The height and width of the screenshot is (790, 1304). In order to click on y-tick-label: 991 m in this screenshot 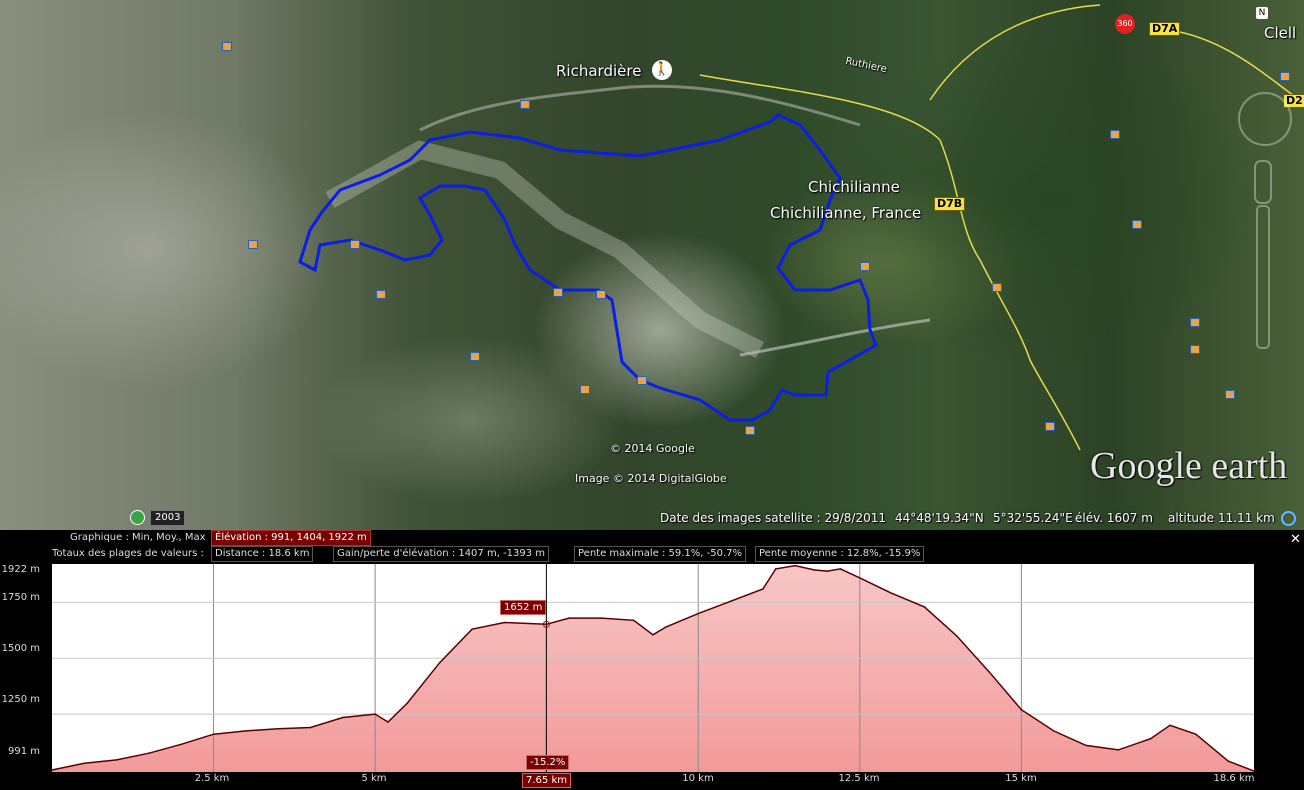, I will do `click(23, 751)`.